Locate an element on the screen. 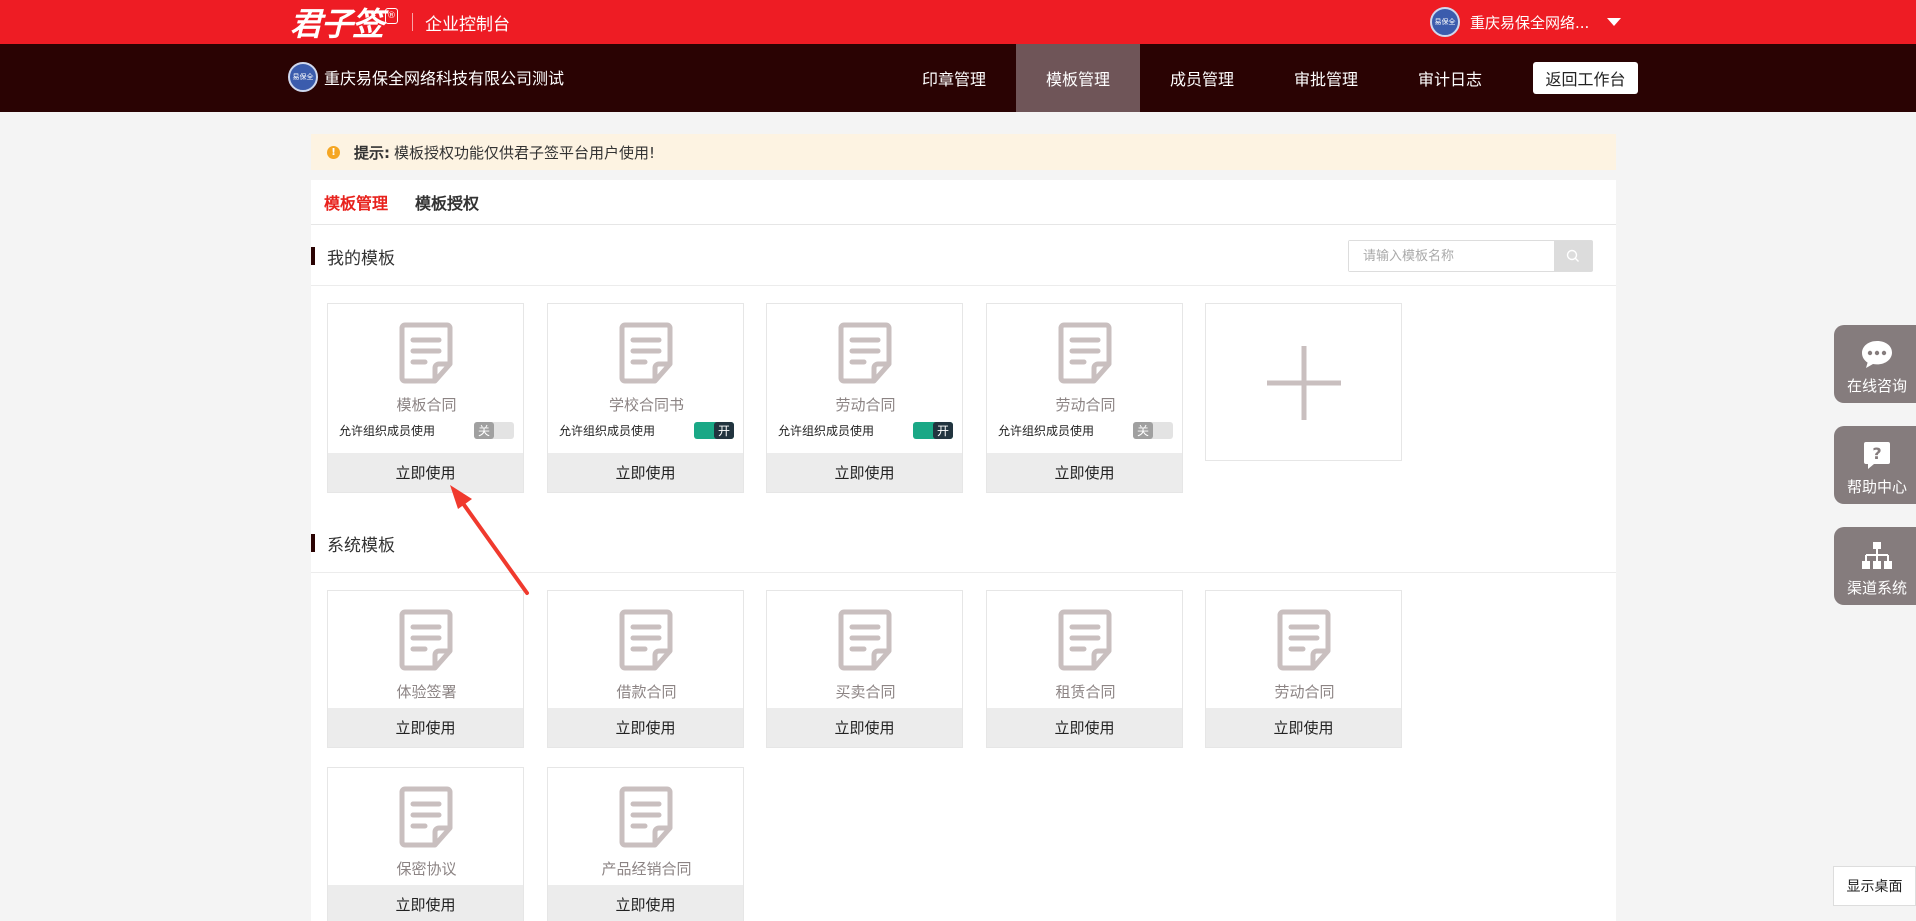 This screenshot has height=921, width=1916. channel-system-button: 渠道系统 is located at coordinates (1875, 566).